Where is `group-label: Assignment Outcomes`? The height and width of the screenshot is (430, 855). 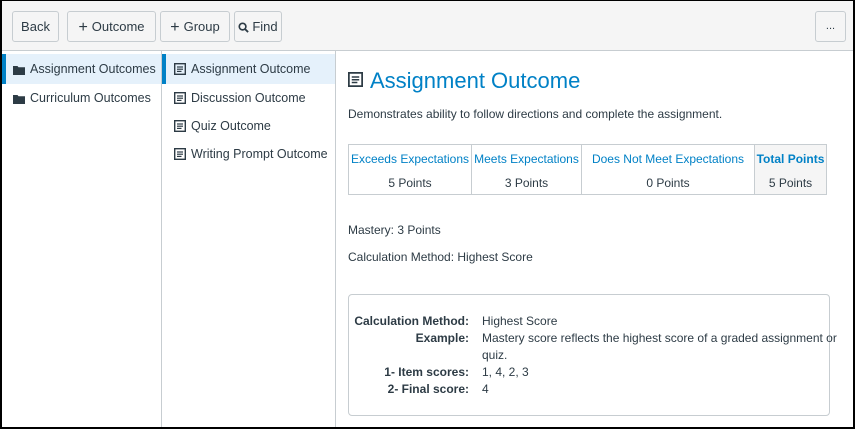 group-label: Assignment Outcomes is located at coordinates (93, 69).